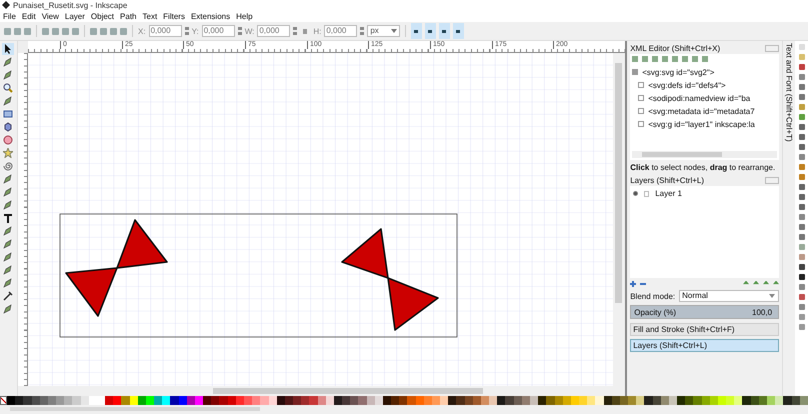  Describe the element at coordinates (705, 329) in the screenshot. I see `dock-tab: Fill and Stroke (Shift+Ctrl+F)` at that location.